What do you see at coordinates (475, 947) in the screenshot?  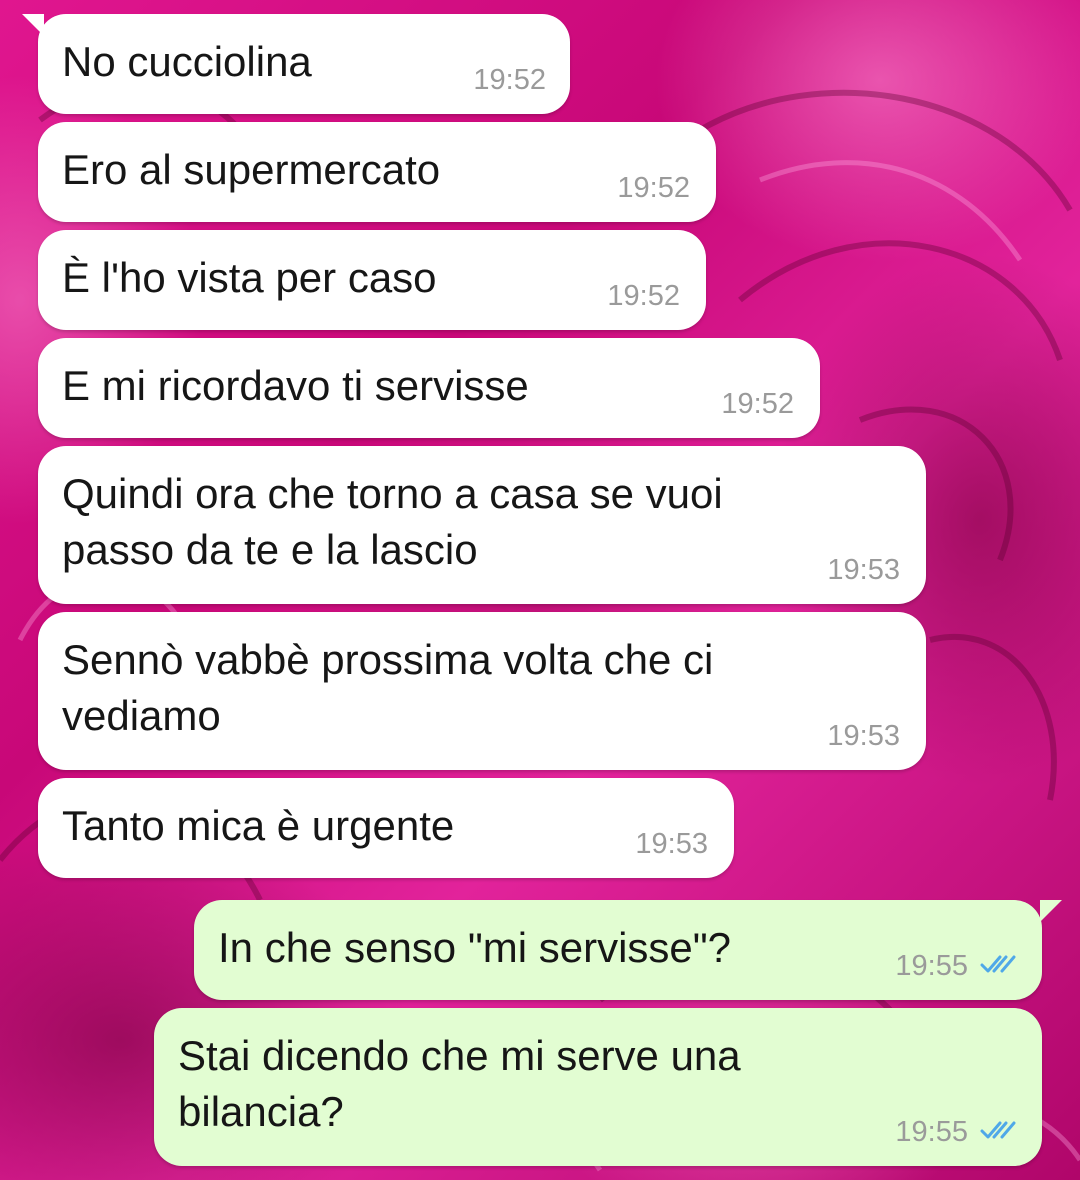 I see `message-text: In che senso "mi servisse"?` at bounding box center [475, 947].